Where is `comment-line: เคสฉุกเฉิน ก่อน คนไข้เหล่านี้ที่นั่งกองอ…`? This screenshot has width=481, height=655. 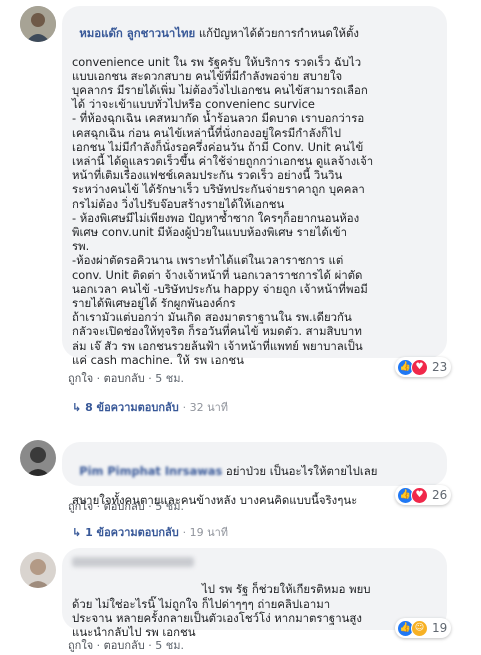
comment-line: เคสฉุกเฉิน ก่อน คนไข้เหล่านี้ที่นั่งกองอ… is located at coordinates (206, 132).